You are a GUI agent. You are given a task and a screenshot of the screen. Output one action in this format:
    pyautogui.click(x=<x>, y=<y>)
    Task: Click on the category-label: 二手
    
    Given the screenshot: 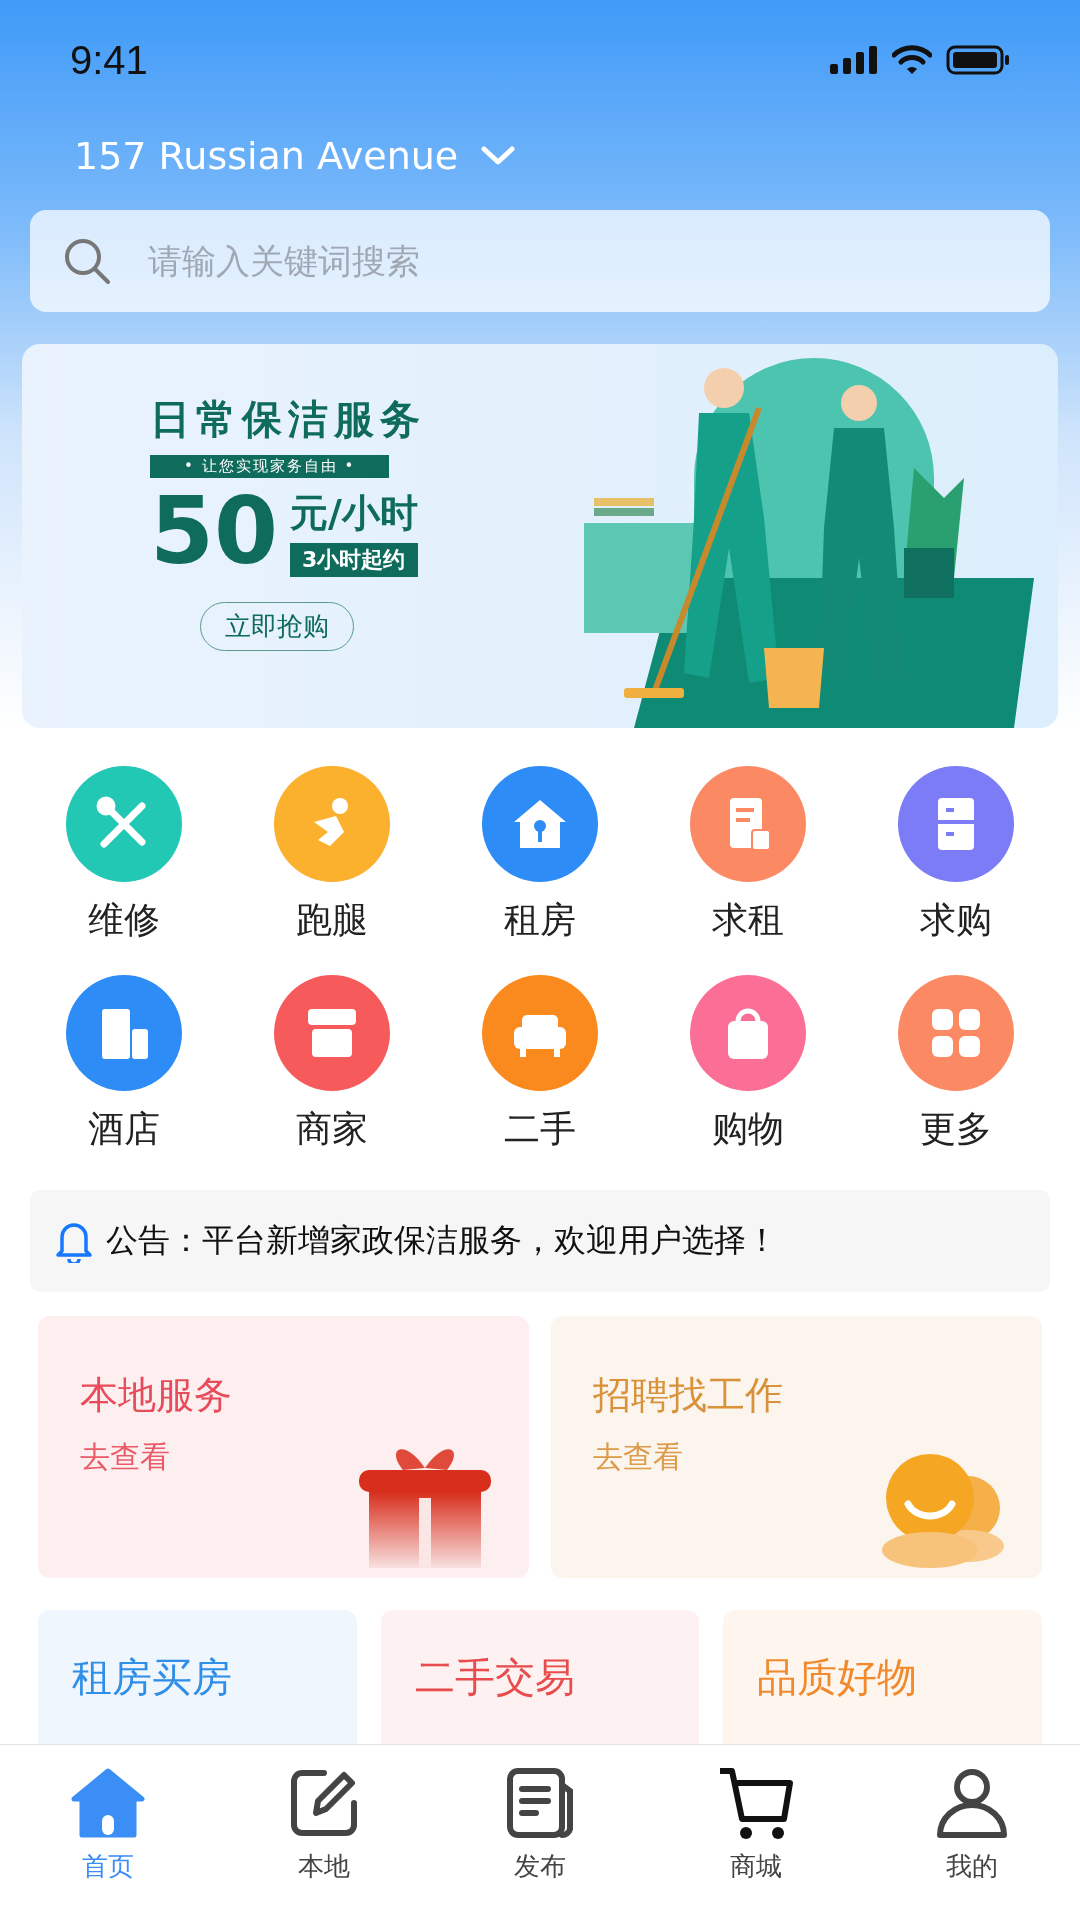 What is the action you would take?
    pyautogui.click(x=540, y=1129)
    